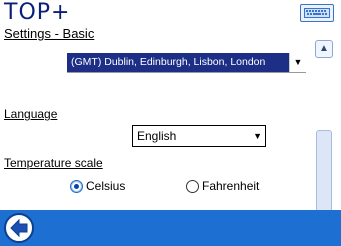  What do you see at coordinates (76, 186) in the screenshot?
I see `radio-checked-icon` at bounding box center [76, 186].